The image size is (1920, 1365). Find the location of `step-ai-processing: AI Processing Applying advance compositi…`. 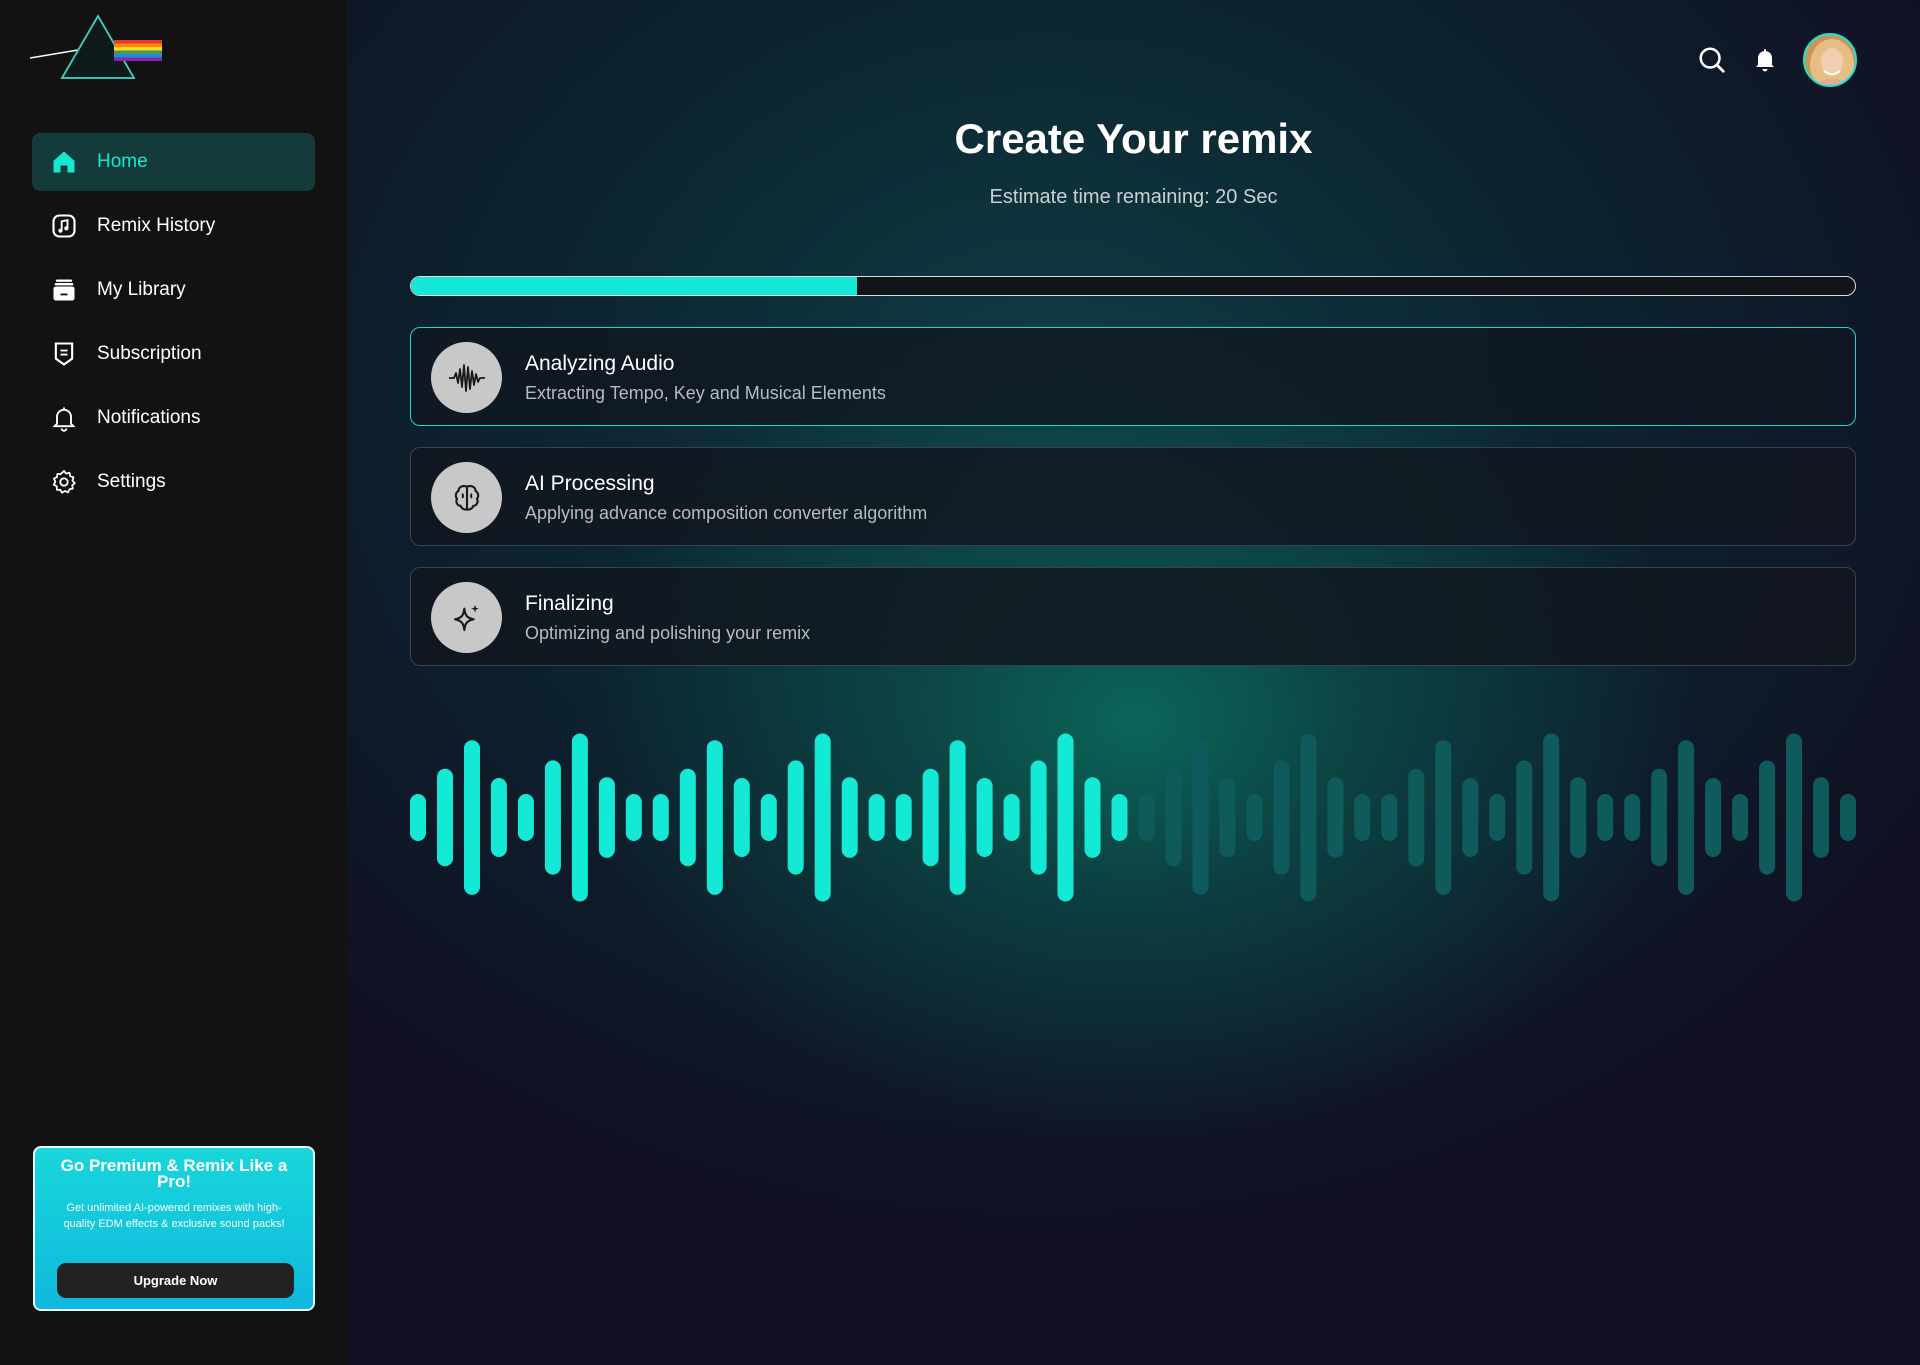

step-ai-processing: AI Processing Applying advance compositi… is located at coordinates (1133, 496).